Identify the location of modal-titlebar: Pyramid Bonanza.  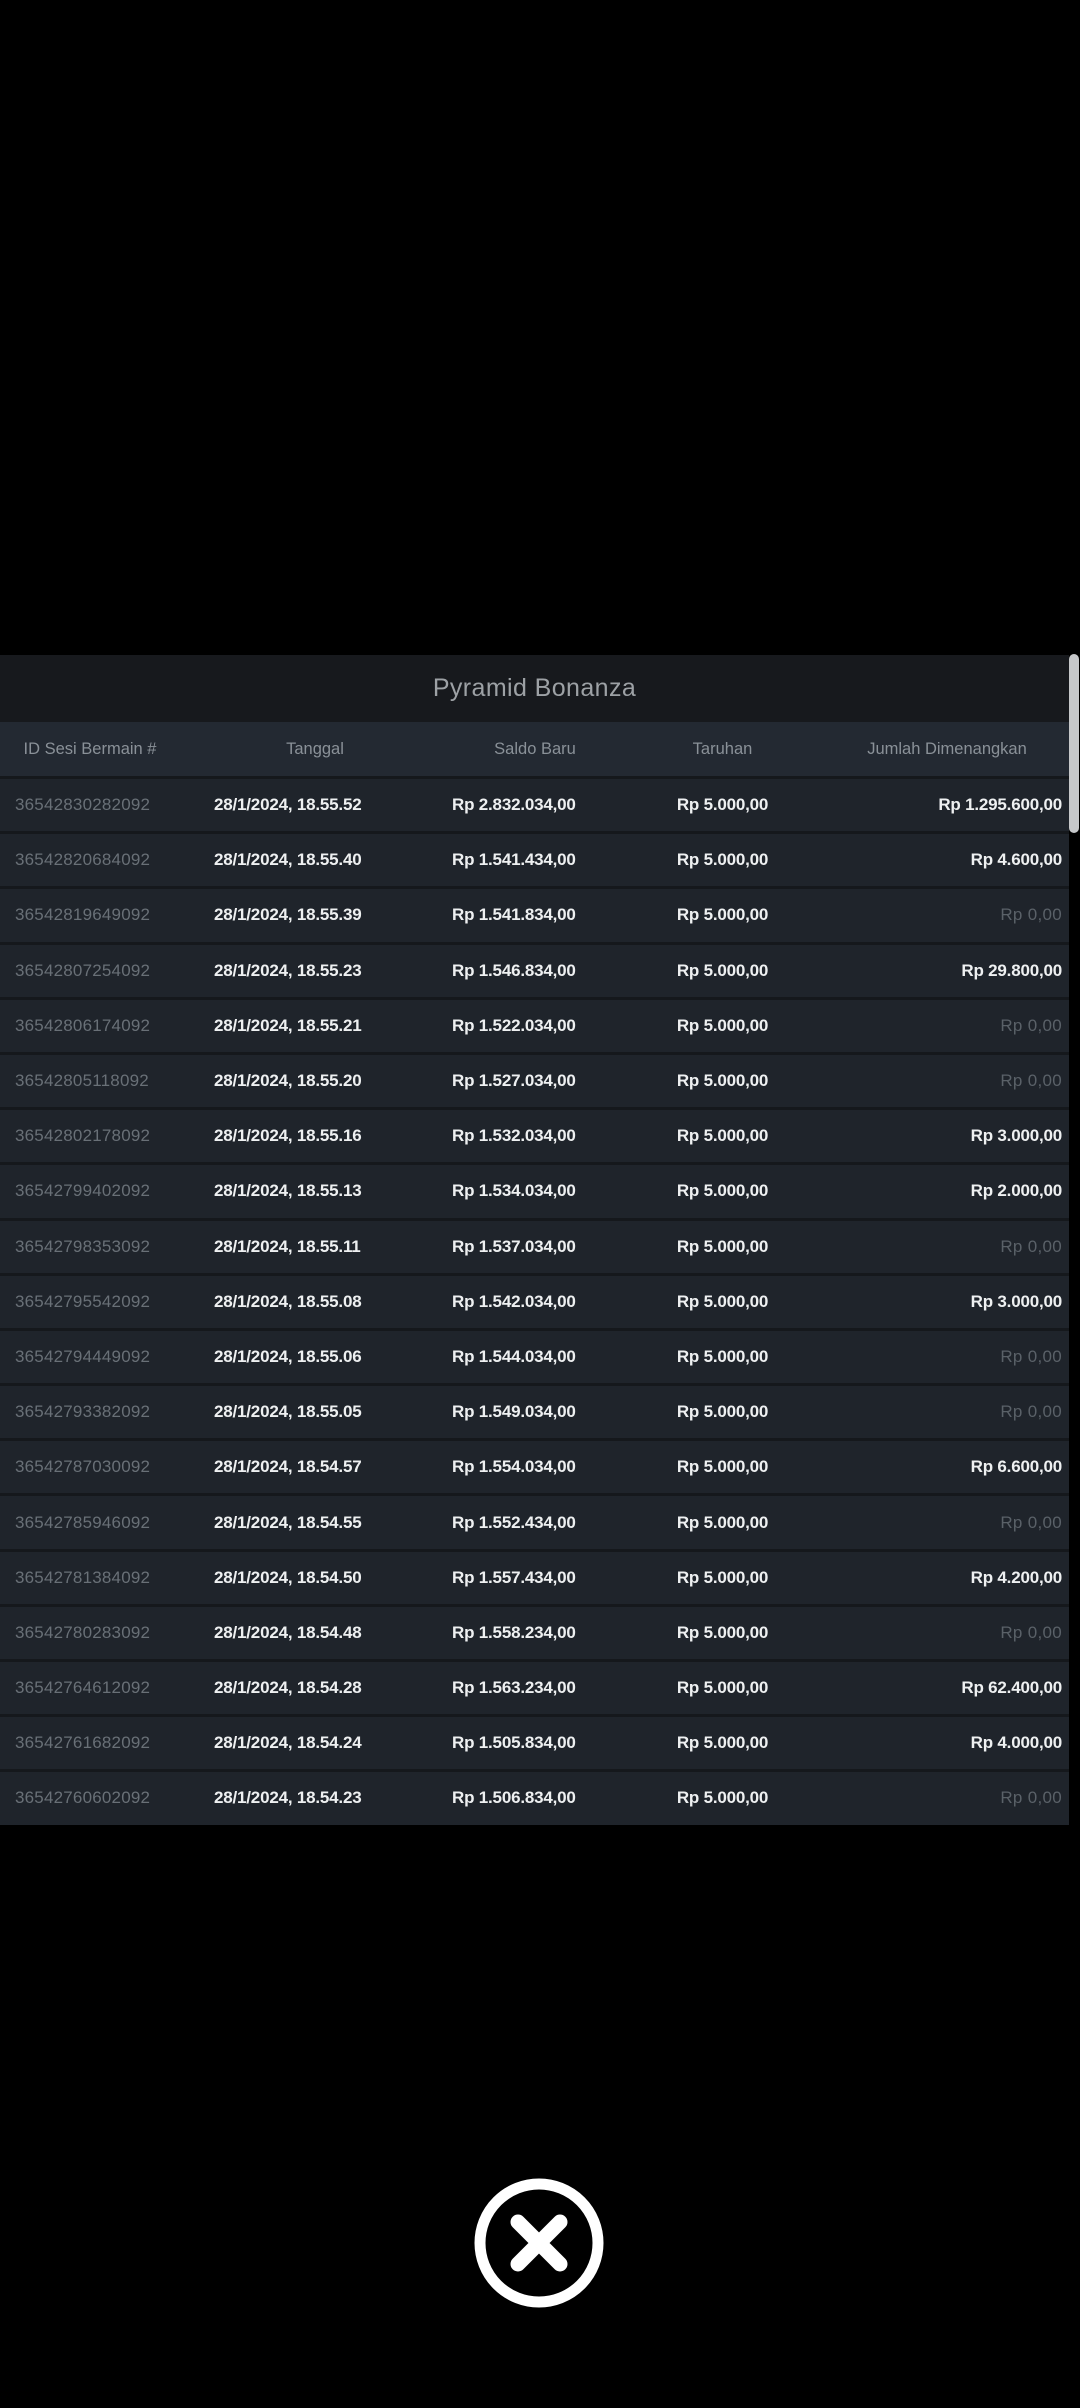
(534, 688).